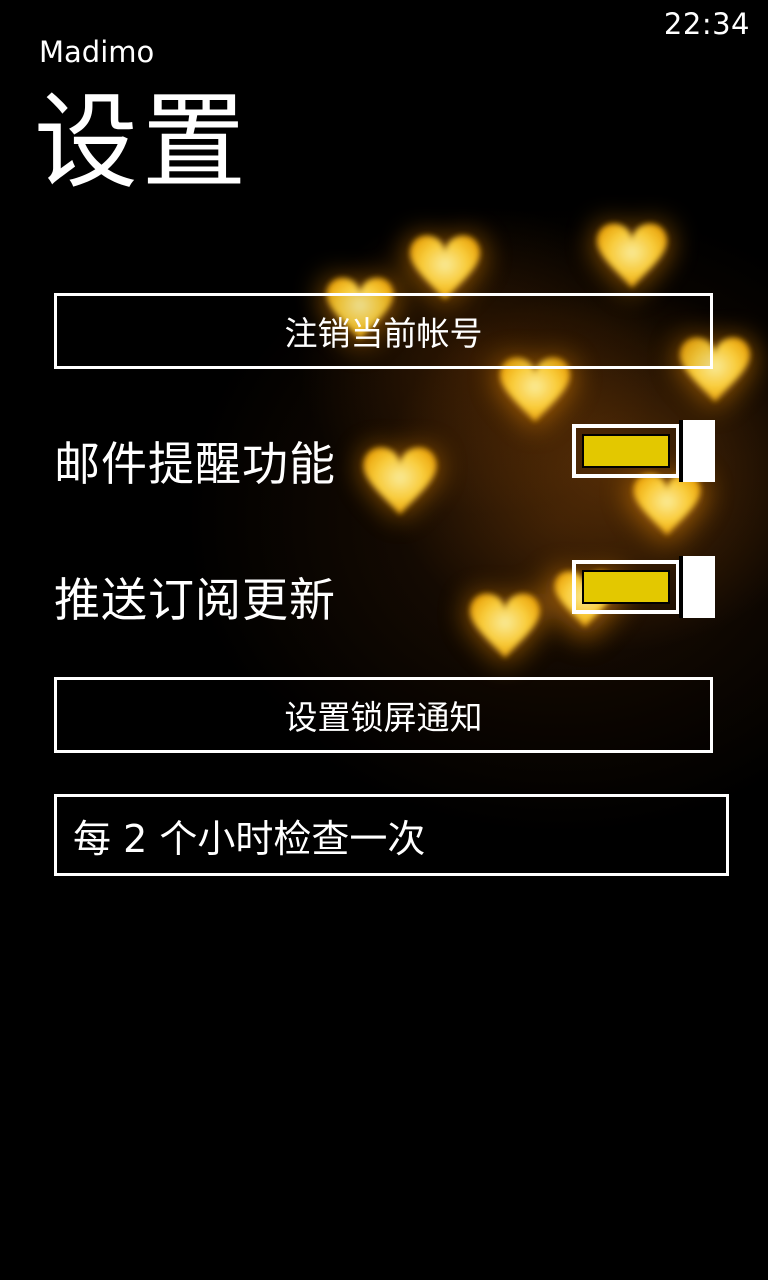 This screenshot has height=1280, width=768. I want to click on status-bar-clock: 22:34, so click(706, 24).